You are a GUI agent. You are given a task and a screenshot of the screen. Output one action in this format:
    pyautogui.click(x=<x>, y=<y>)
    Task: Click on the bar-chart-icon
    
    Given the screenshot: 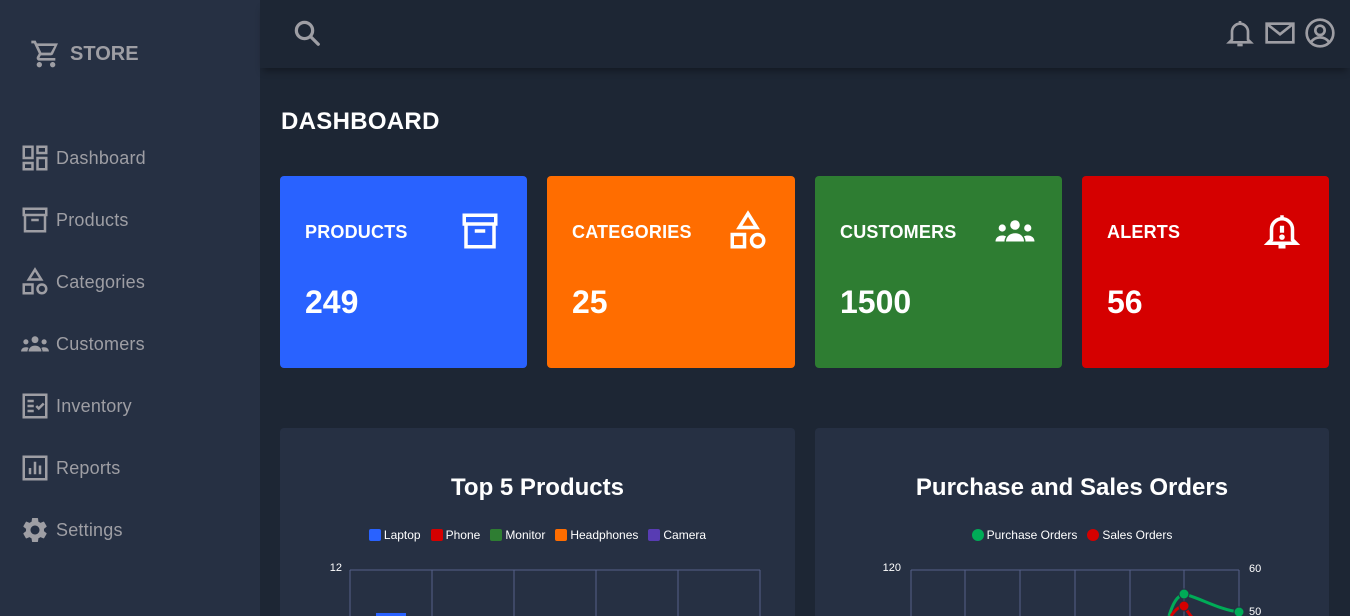 What is the action you would take?
    pyautogui.click(x=38, y=468)
    